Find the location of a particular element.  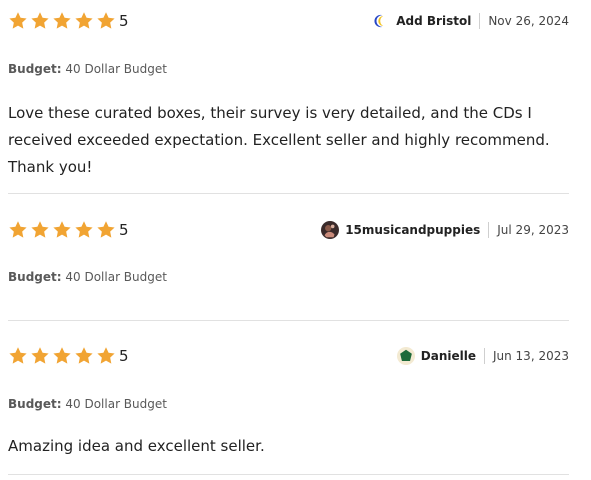

reviewer-name: Add Bristol is located at coordinates (433, 21).